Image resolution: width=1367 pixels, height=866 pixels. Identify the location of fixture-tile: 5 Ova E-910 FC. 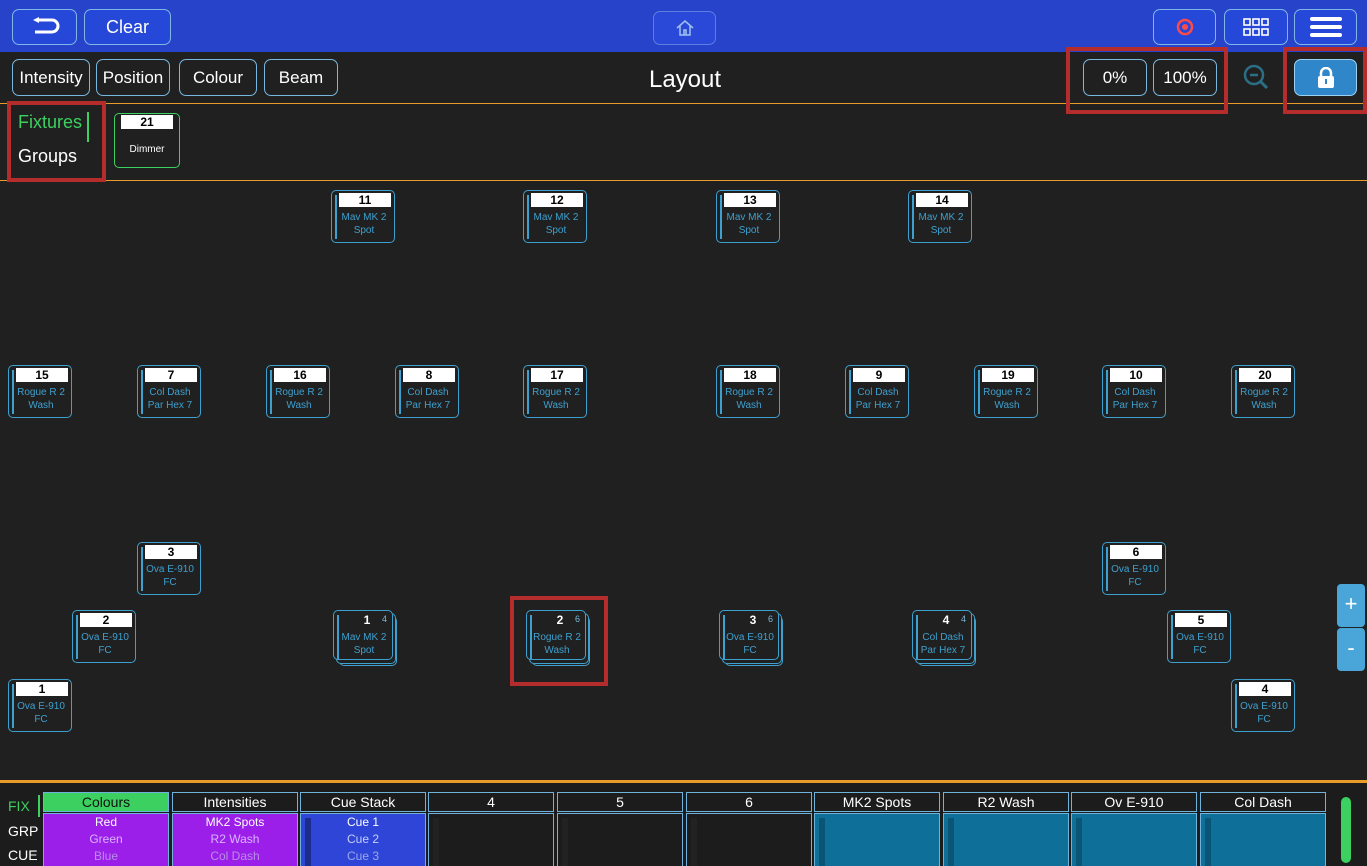
(1200, 637).